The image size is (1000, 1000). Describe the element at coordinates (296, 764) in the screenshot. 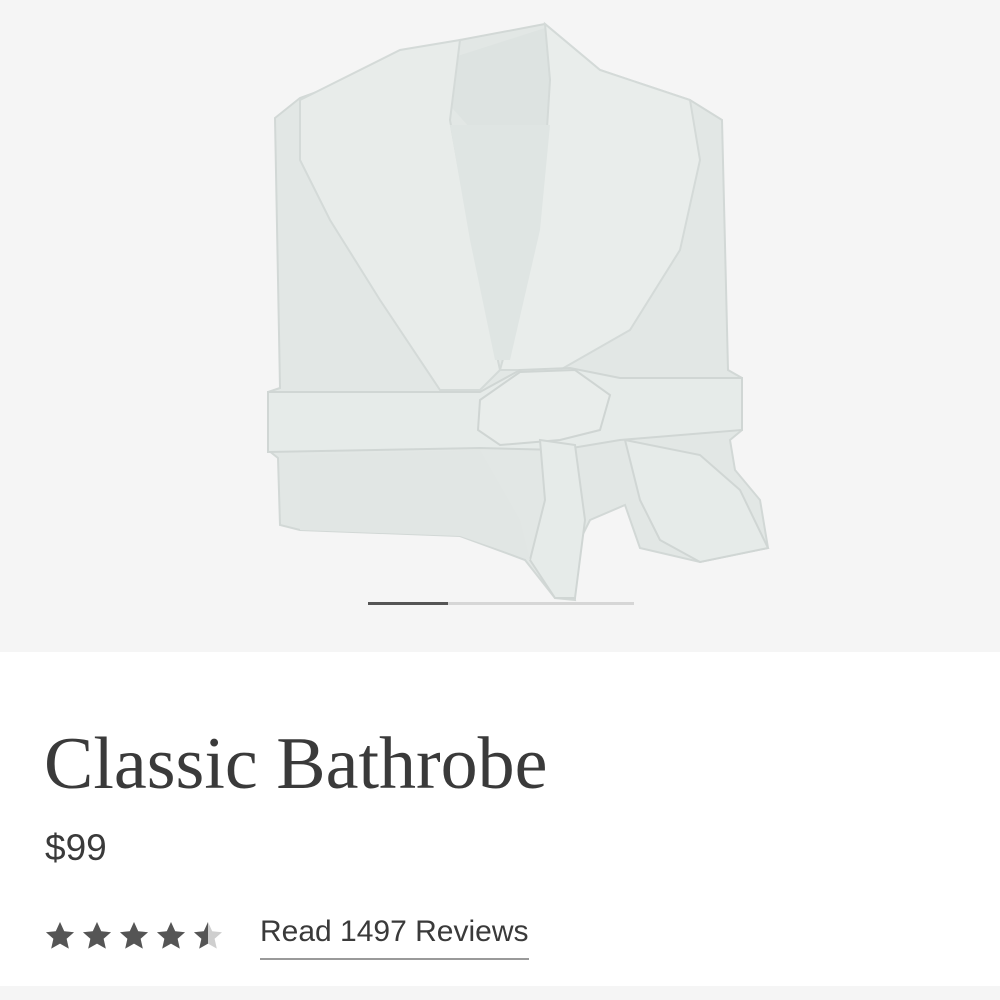

I see `product-title: Classic Bathrobe` at that location.